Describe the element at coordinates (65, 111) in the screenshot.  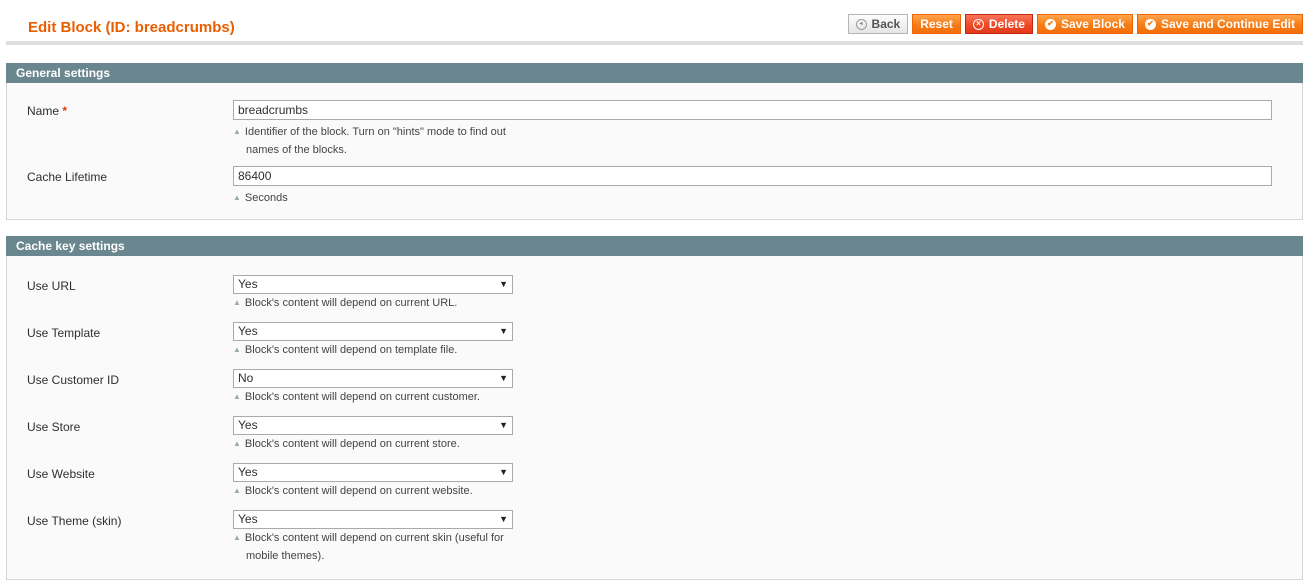
I see `required-mark: *` at that location.